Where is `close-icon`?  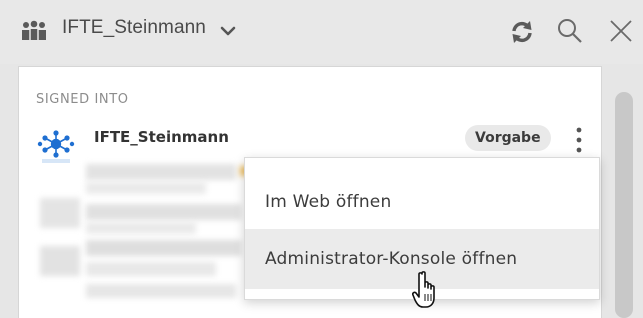
close-icon is located at coordinates (621, 31).